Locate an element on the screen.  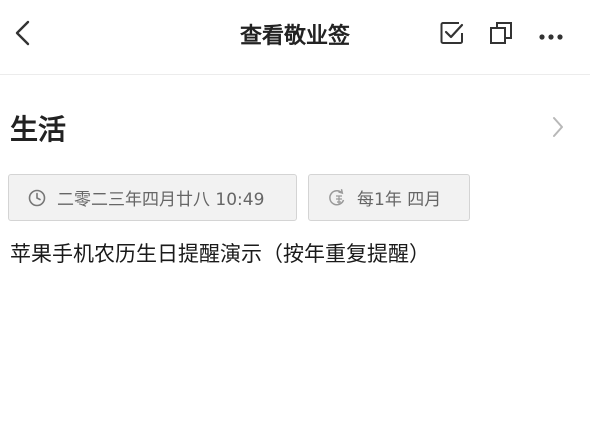
more-button is located at coordinates (551, 35).